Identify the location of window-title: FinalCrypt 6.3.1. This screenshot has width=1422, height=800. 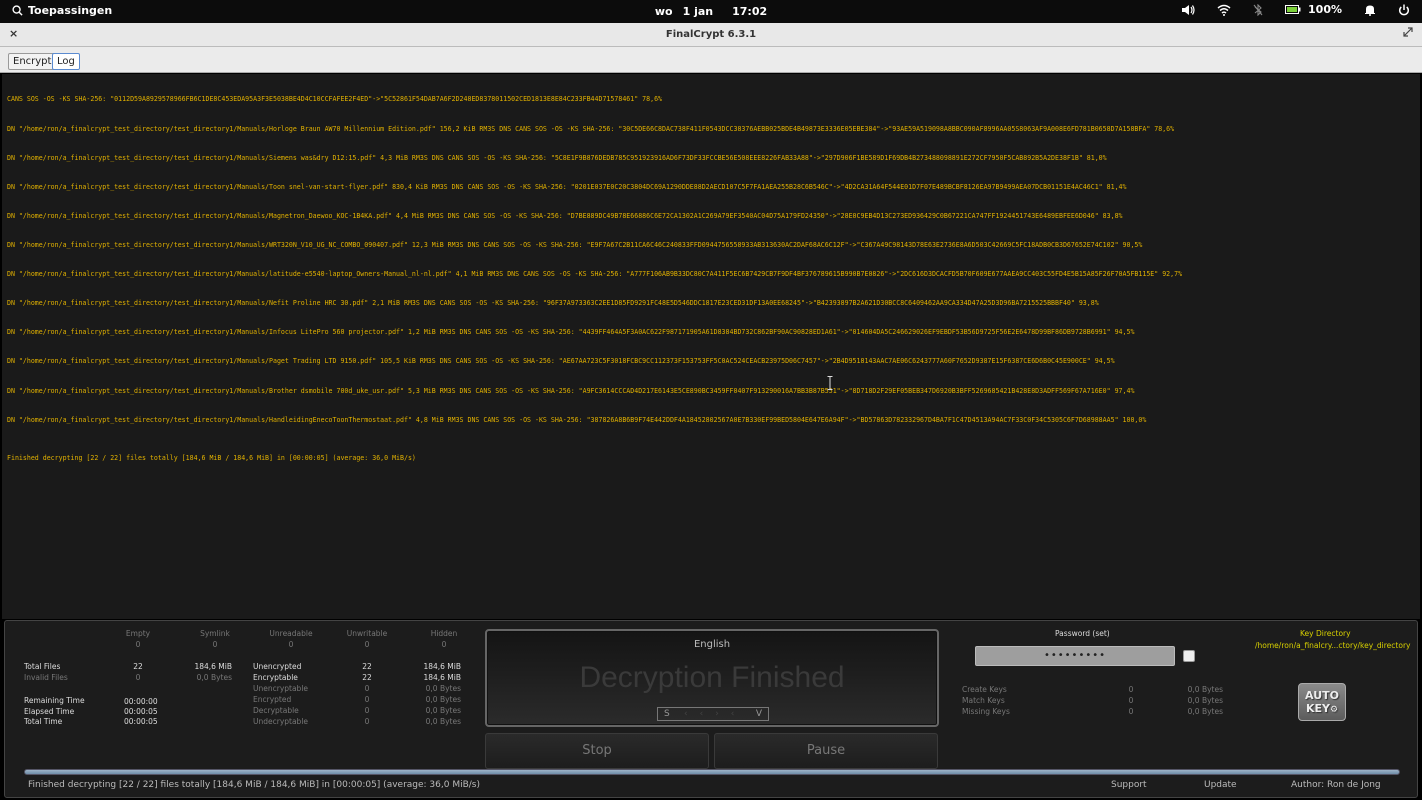
(711, 34).